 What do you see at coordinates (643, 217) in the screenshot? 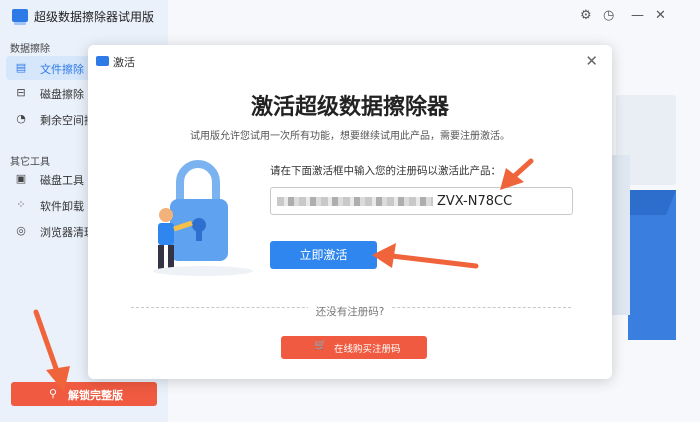
I see `background-document-illustration` at bounding box center [643, 217].